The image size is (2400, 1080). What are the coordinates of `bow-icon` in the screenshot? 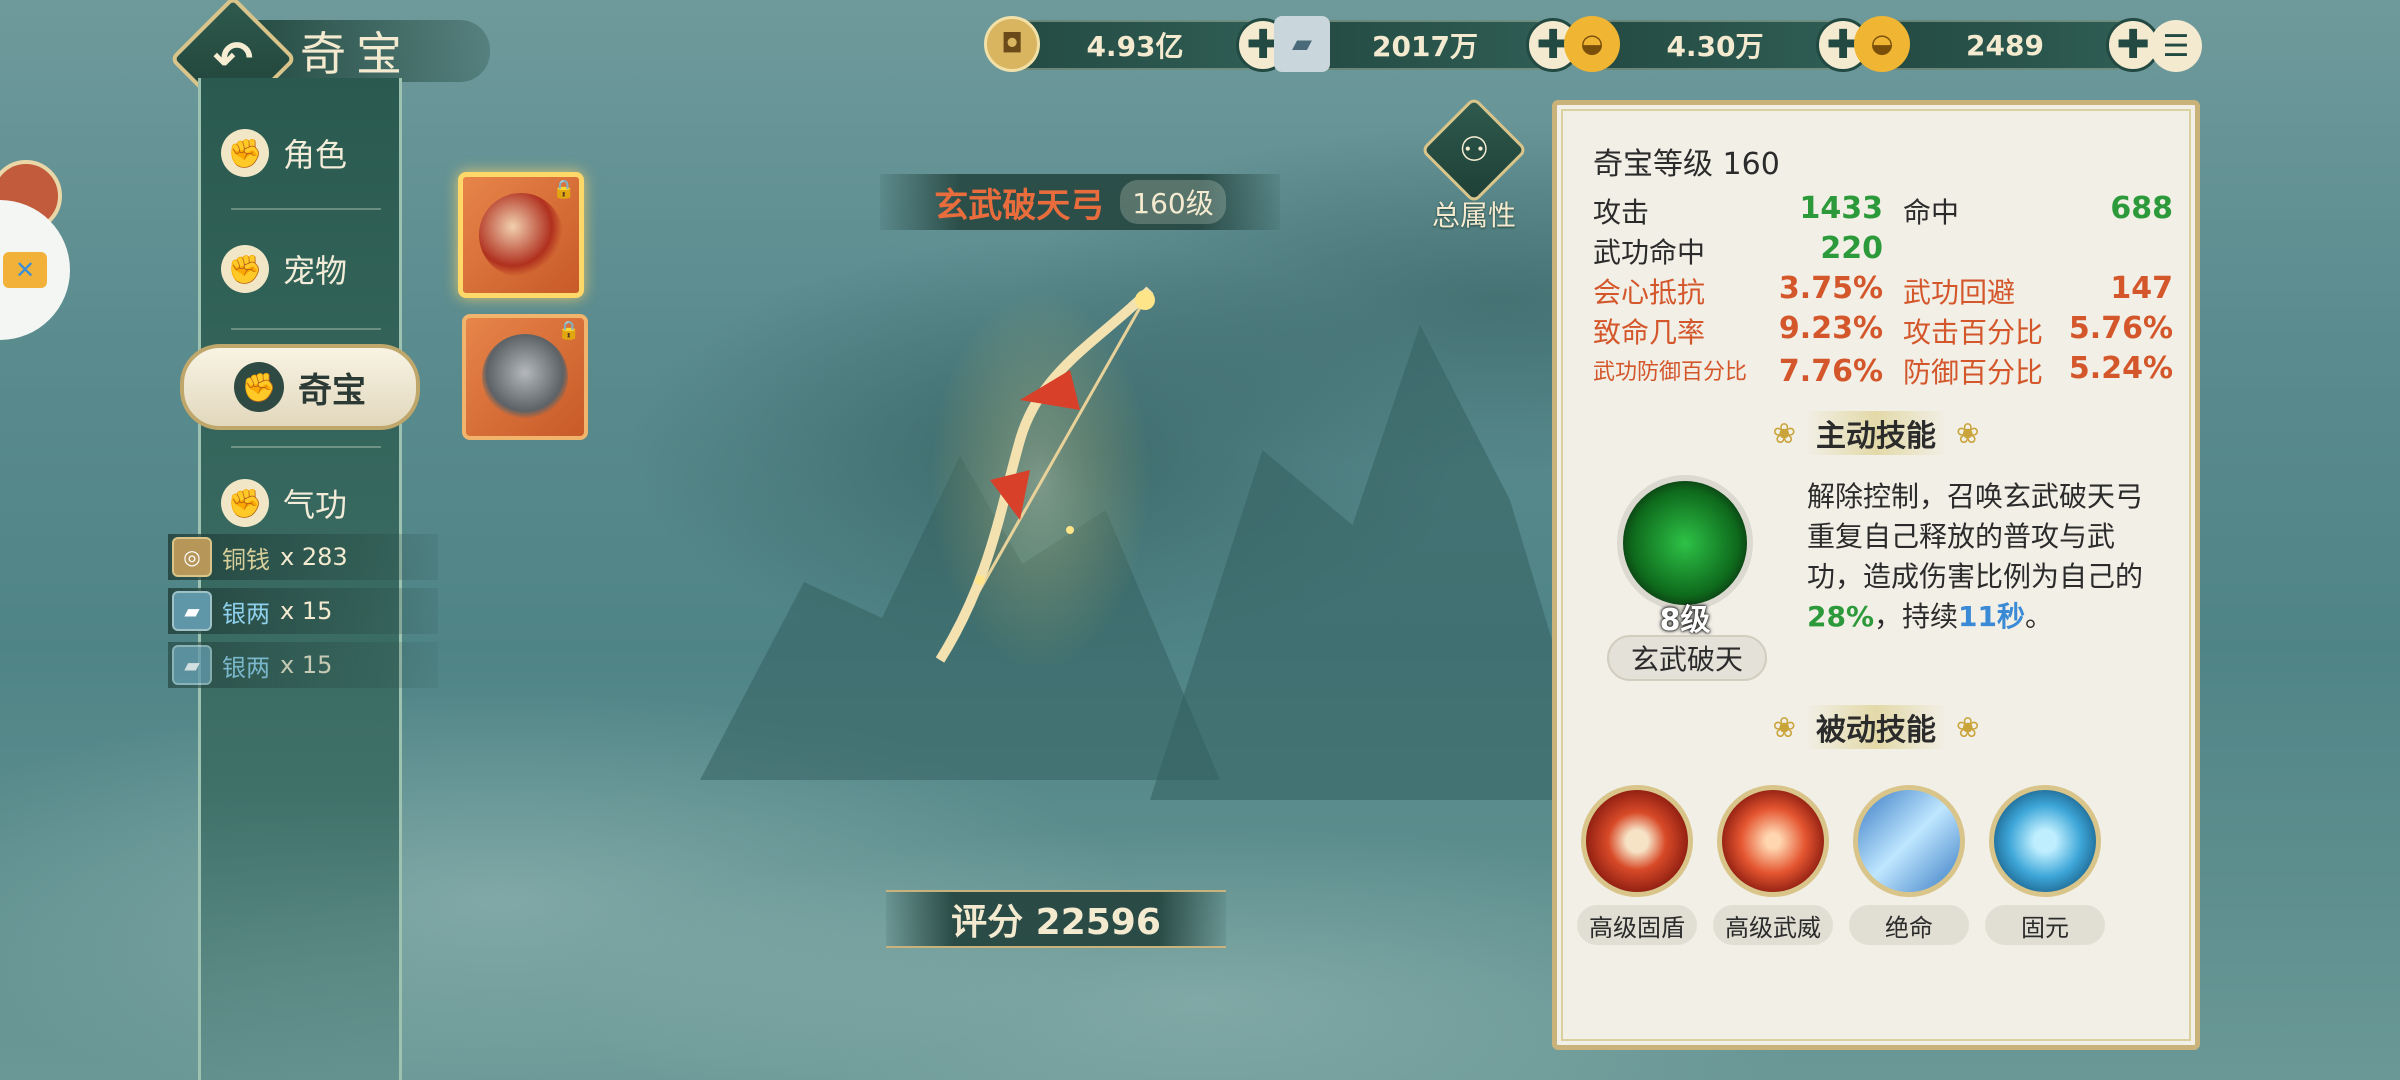 It's located at (521, 235).